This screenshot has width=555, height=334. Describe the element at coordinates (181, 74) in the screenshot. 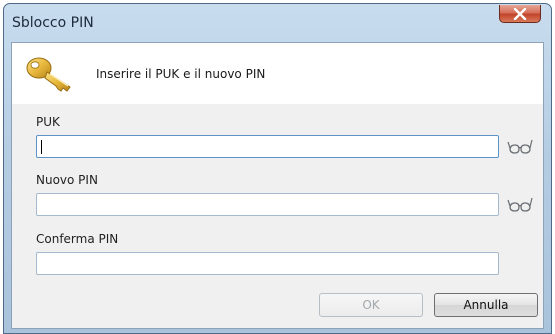

I see `header-message: Inserire il PUK e il nuovo PIN` at that location.